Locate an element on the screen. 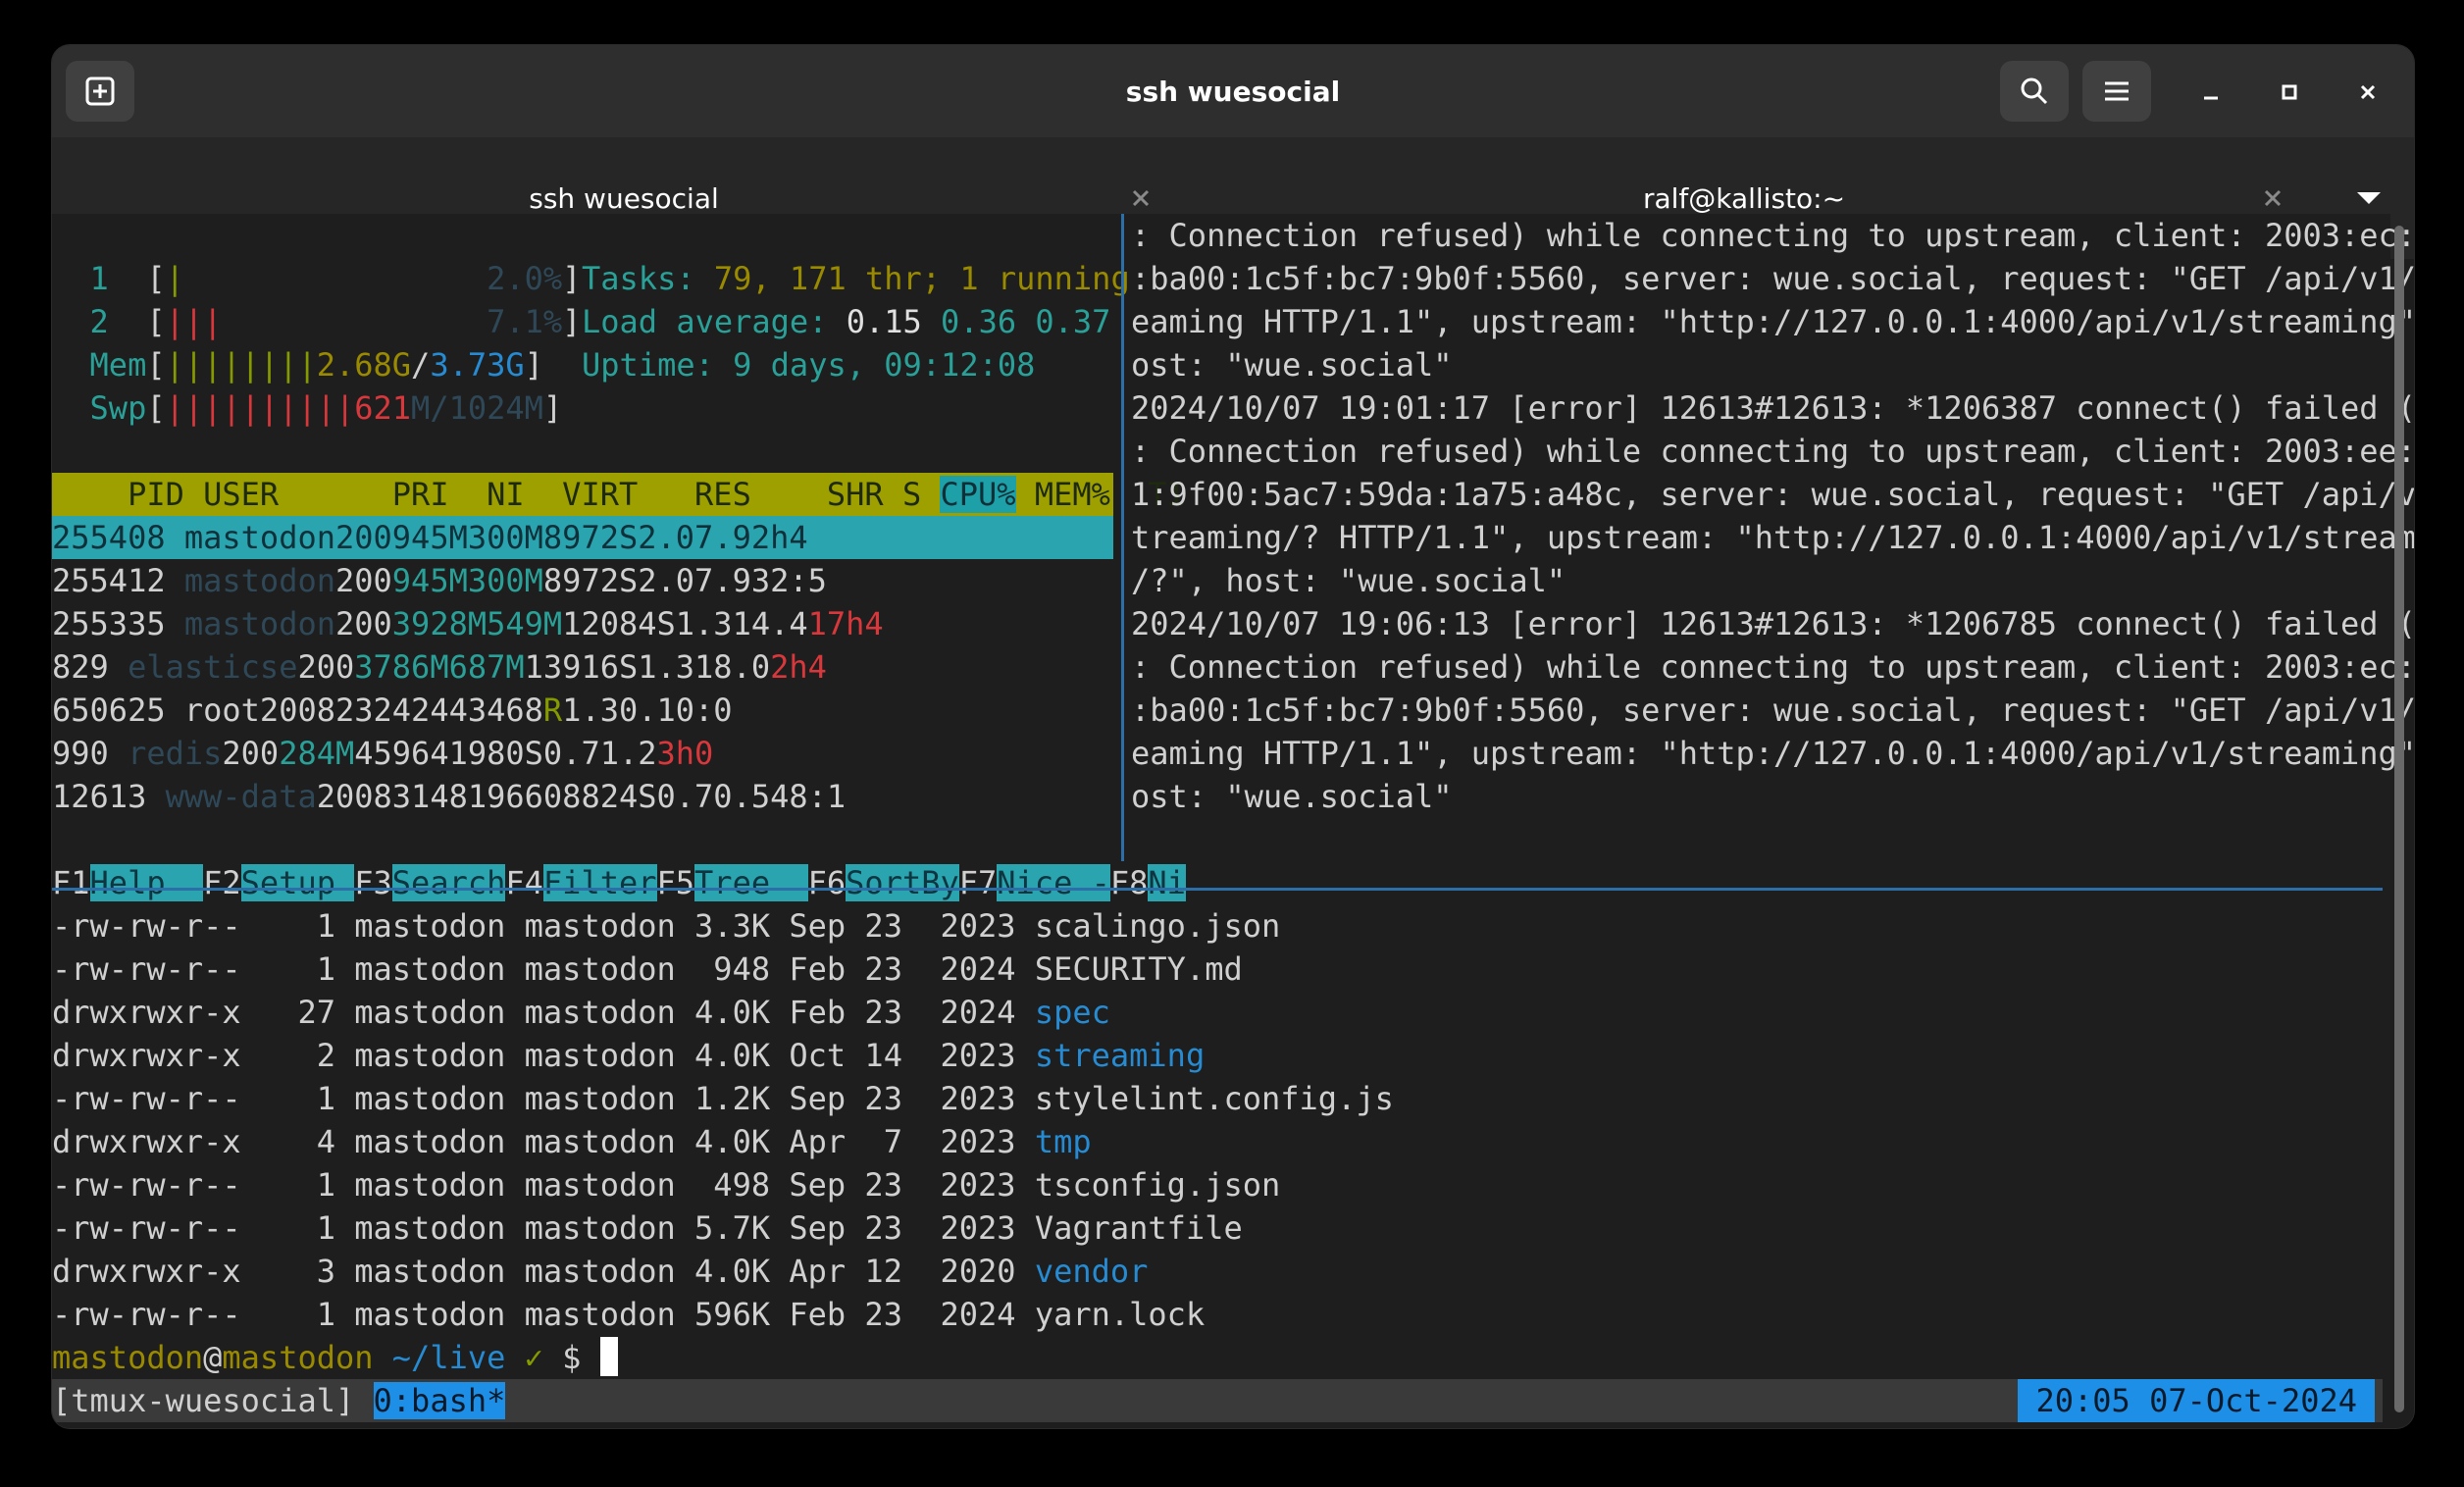  maximize-icon is located at coordinates (2289, 92).